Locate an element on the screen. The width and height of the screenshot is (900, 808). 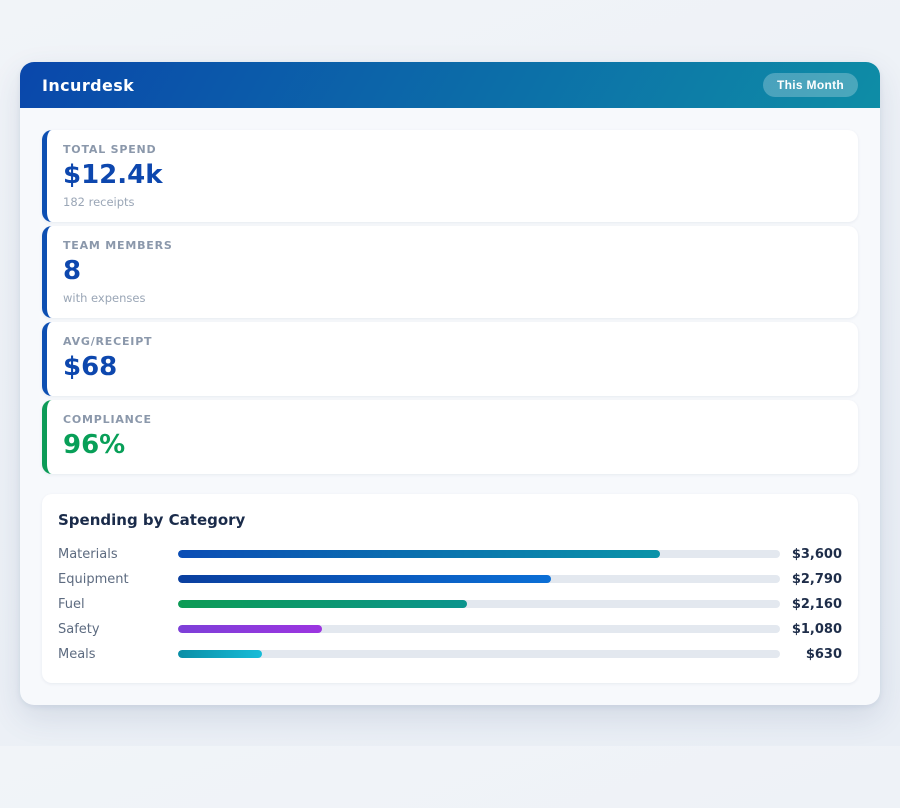
chart-row: Safety $1,080 is located at coordinates (450, 629).